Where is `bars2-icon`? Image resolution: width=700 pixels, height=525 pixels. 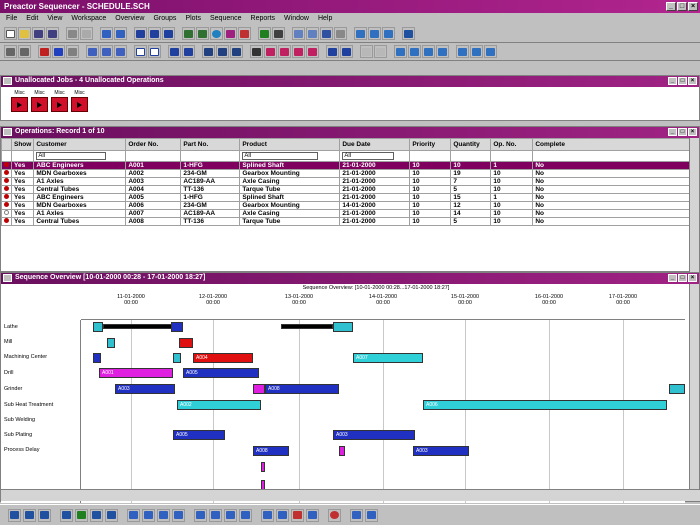
bars2-icon is located at coordinates (428, 51).